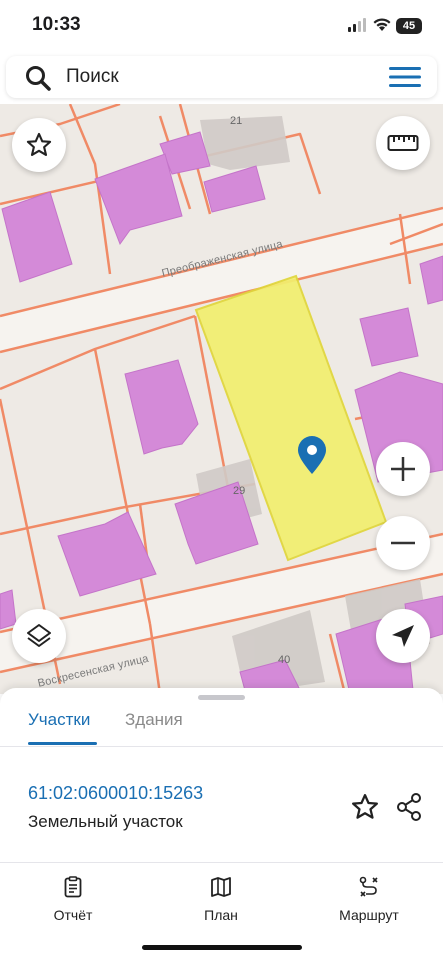 The height and width of the screenshot is (960, 443). Describe the element at coordinates (369, 899) in the screenshot. I see `nav-route: Маршрут` at that location.